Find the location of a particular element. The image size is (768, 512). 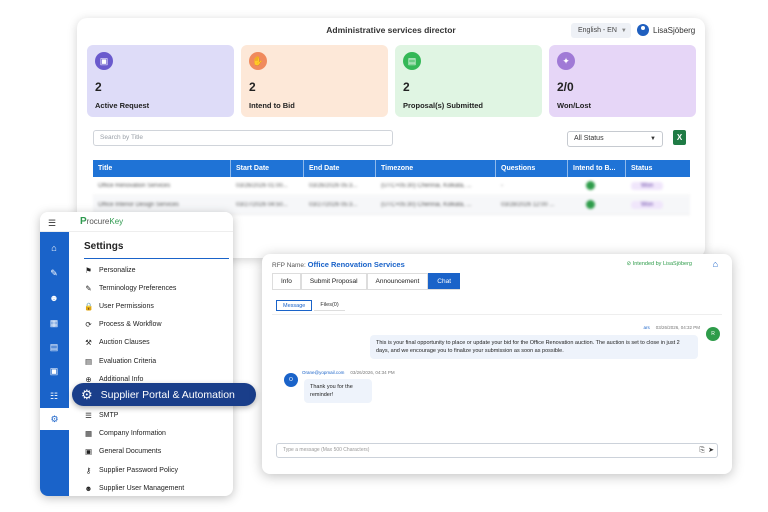

menu-collapse-icon: ☰ is located at coordinates (52, 223).